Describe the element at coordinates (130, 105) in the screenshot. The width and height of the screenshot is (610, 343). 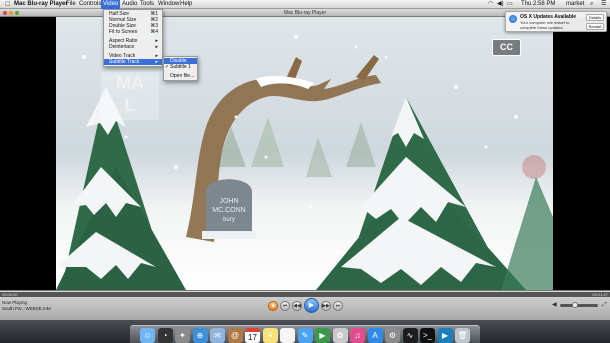
I see `watermark-bottom-text: L` at that location.